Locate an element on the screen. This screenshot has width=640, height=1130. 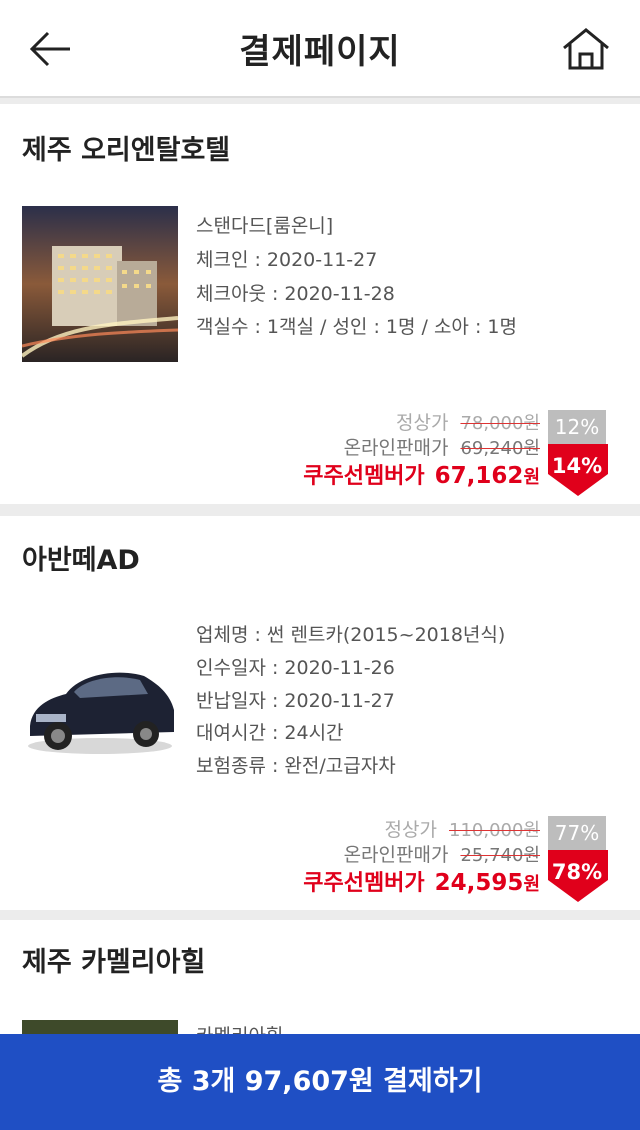
online-price: 25,740원 is located at coordinates (500, 855).